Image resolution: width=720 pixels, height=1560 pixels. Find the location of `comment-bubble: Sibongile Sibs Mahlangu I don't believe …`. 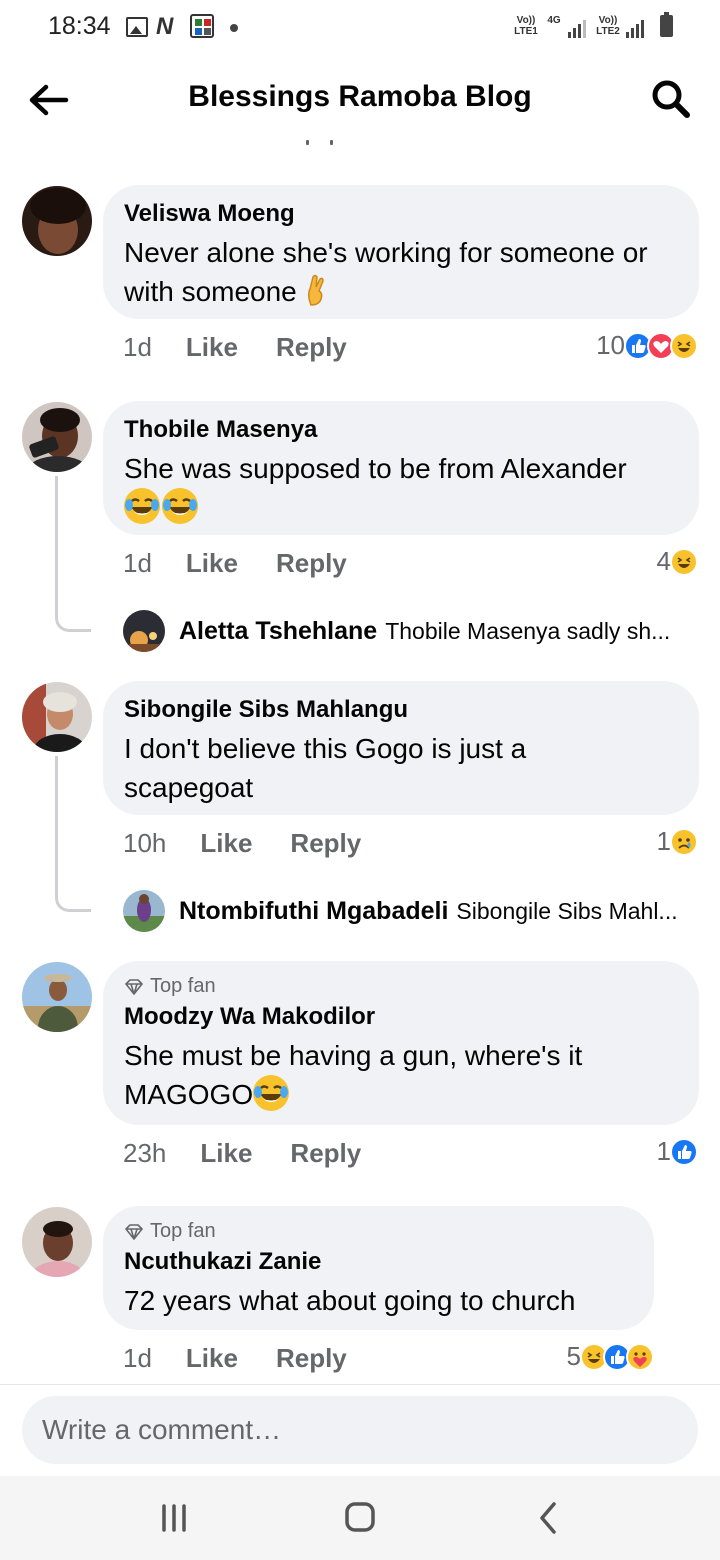

comment-bubble: Sibongile Sibs Mahlangu I don't believe … is located at coordinates (401, 748).